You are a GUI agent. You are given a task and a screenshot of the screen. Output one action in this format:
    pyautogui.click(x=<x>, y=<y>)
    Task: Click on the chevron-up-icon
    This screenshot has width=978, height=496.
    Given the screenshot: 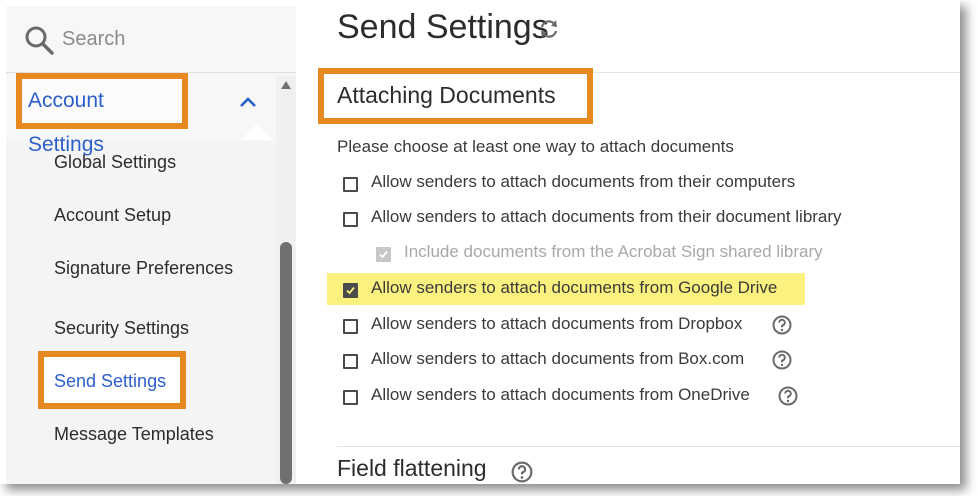 What is the action you would take?
    pyautogui.click(x=248, y=102)
    